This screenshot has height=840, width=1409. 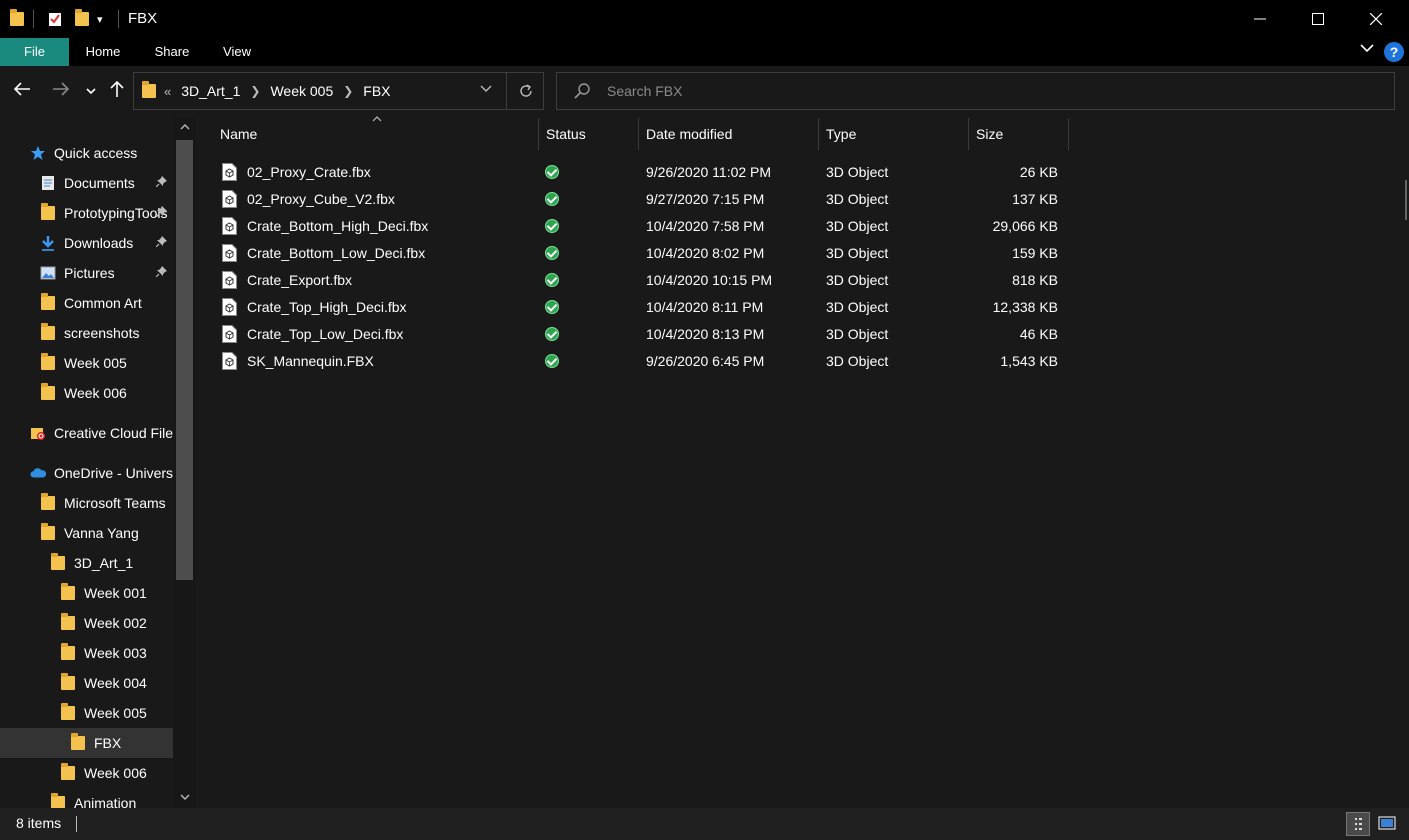 What do you see at coordinates (86, 683) in the screenshot?
I see `sidebar-item: Week 004` at bounding box center [86, 683].